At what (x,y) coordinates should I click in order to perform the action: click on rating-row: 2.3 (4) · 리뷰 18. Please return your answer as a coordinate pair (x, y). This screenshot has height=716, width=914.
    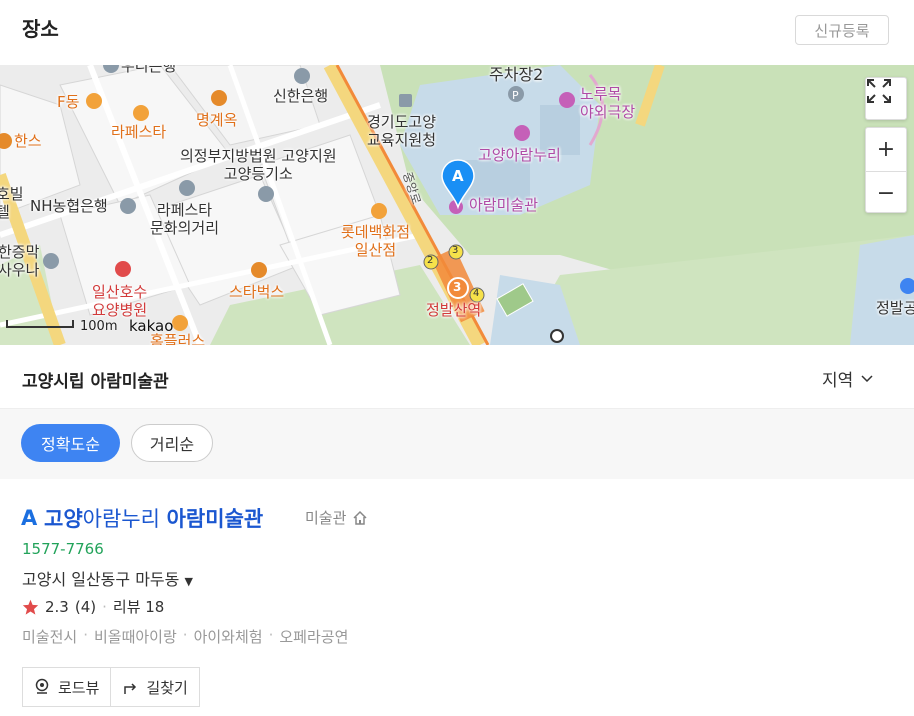
    Looking at the image, I should click on (93, 606).